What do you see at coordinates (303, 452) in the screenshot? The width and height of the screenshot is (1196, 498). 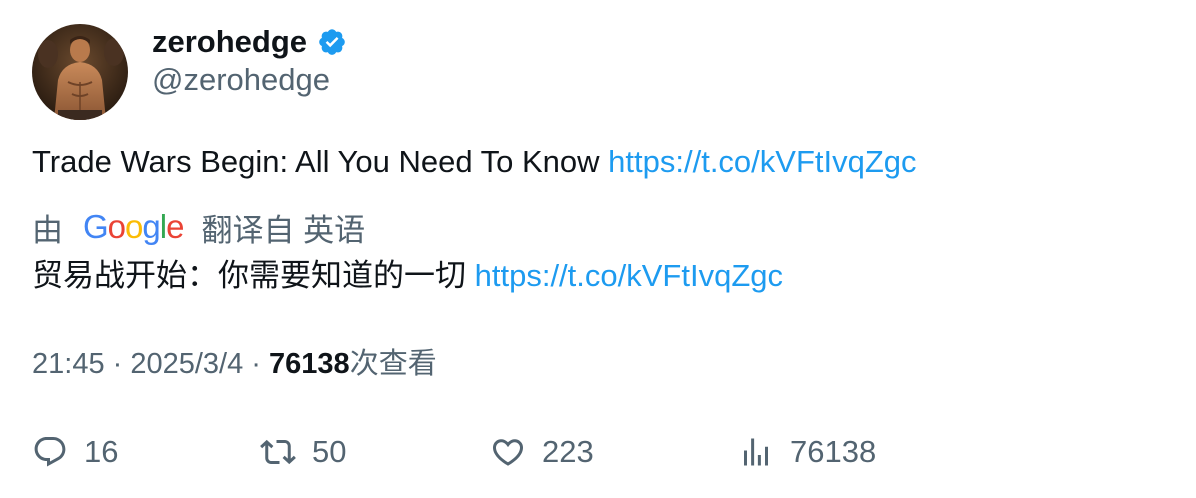 I see `repost-button: 50` at bounding box center [303, 452].